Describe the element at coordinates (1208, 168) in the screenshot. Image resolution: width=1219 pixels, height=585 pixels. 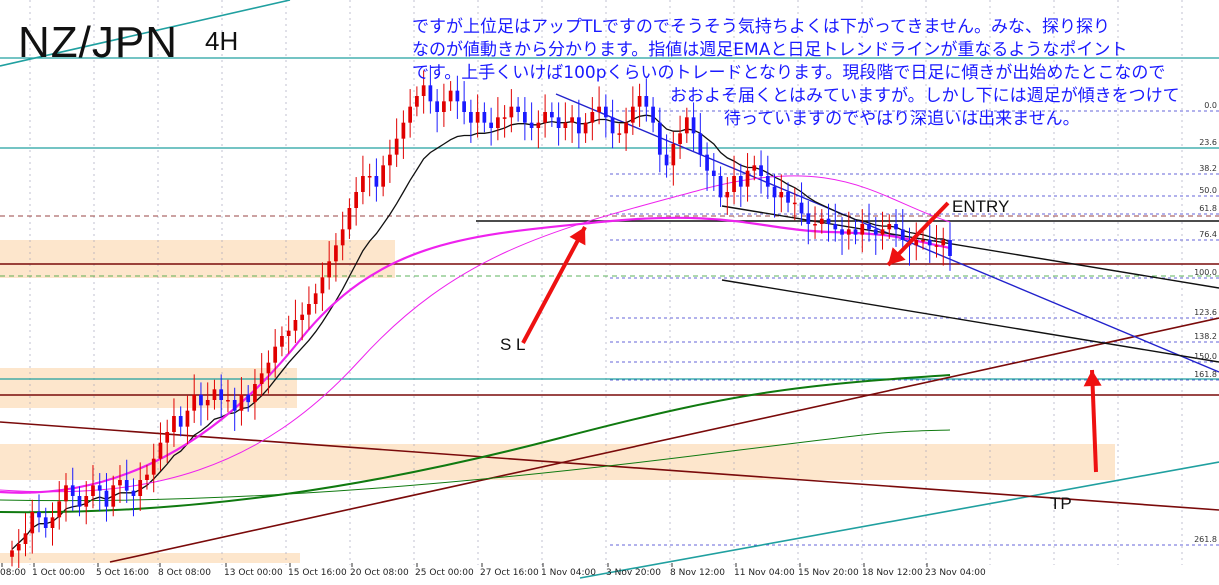
I see `fib-label-2: 38.2` at that location.